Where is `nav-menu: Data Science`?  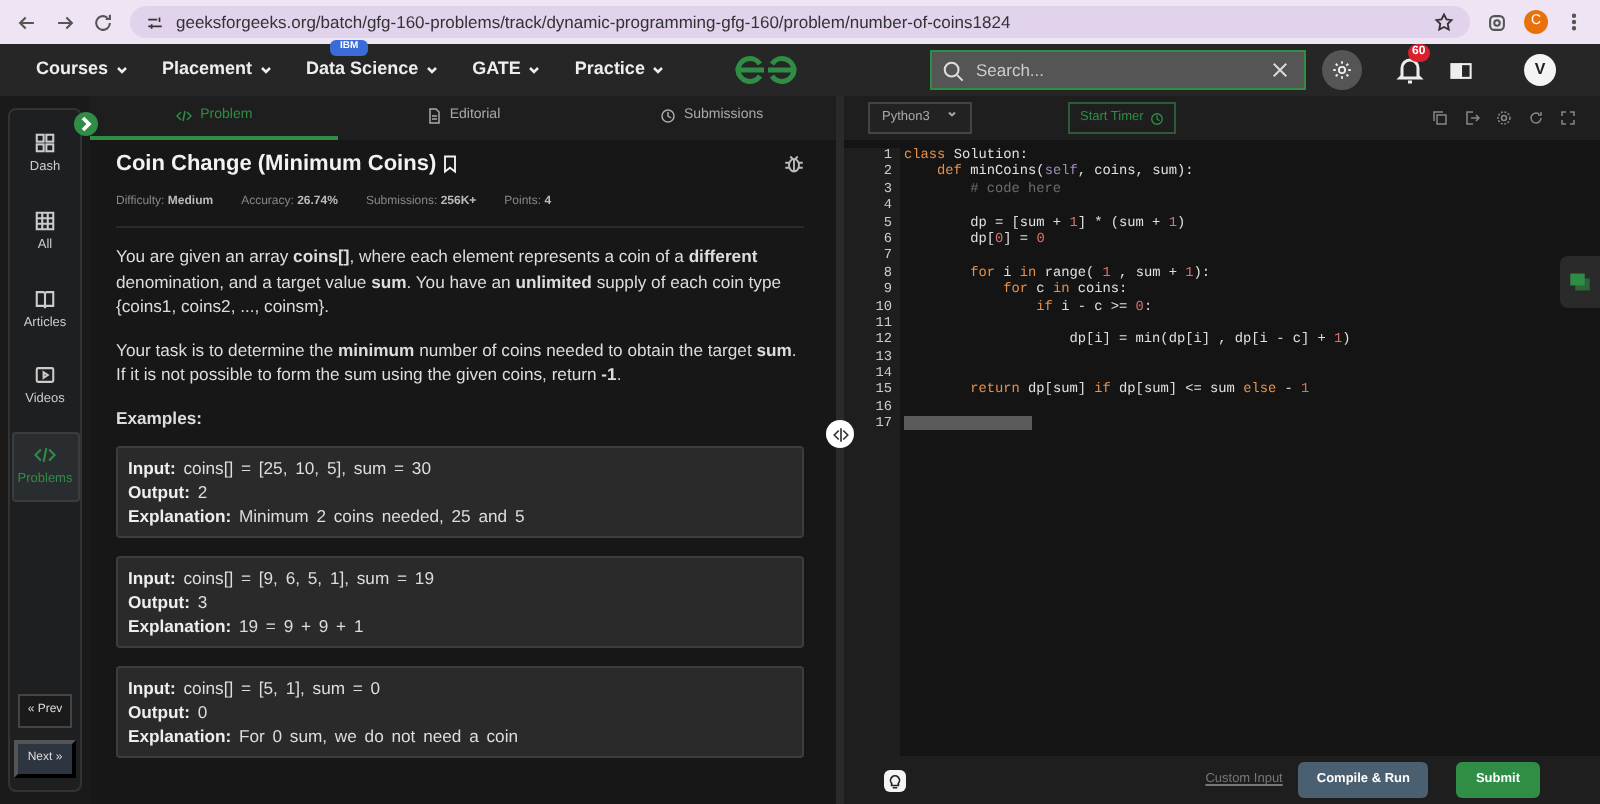 nav-menu: Data Science is located at coordinates (373, 70).